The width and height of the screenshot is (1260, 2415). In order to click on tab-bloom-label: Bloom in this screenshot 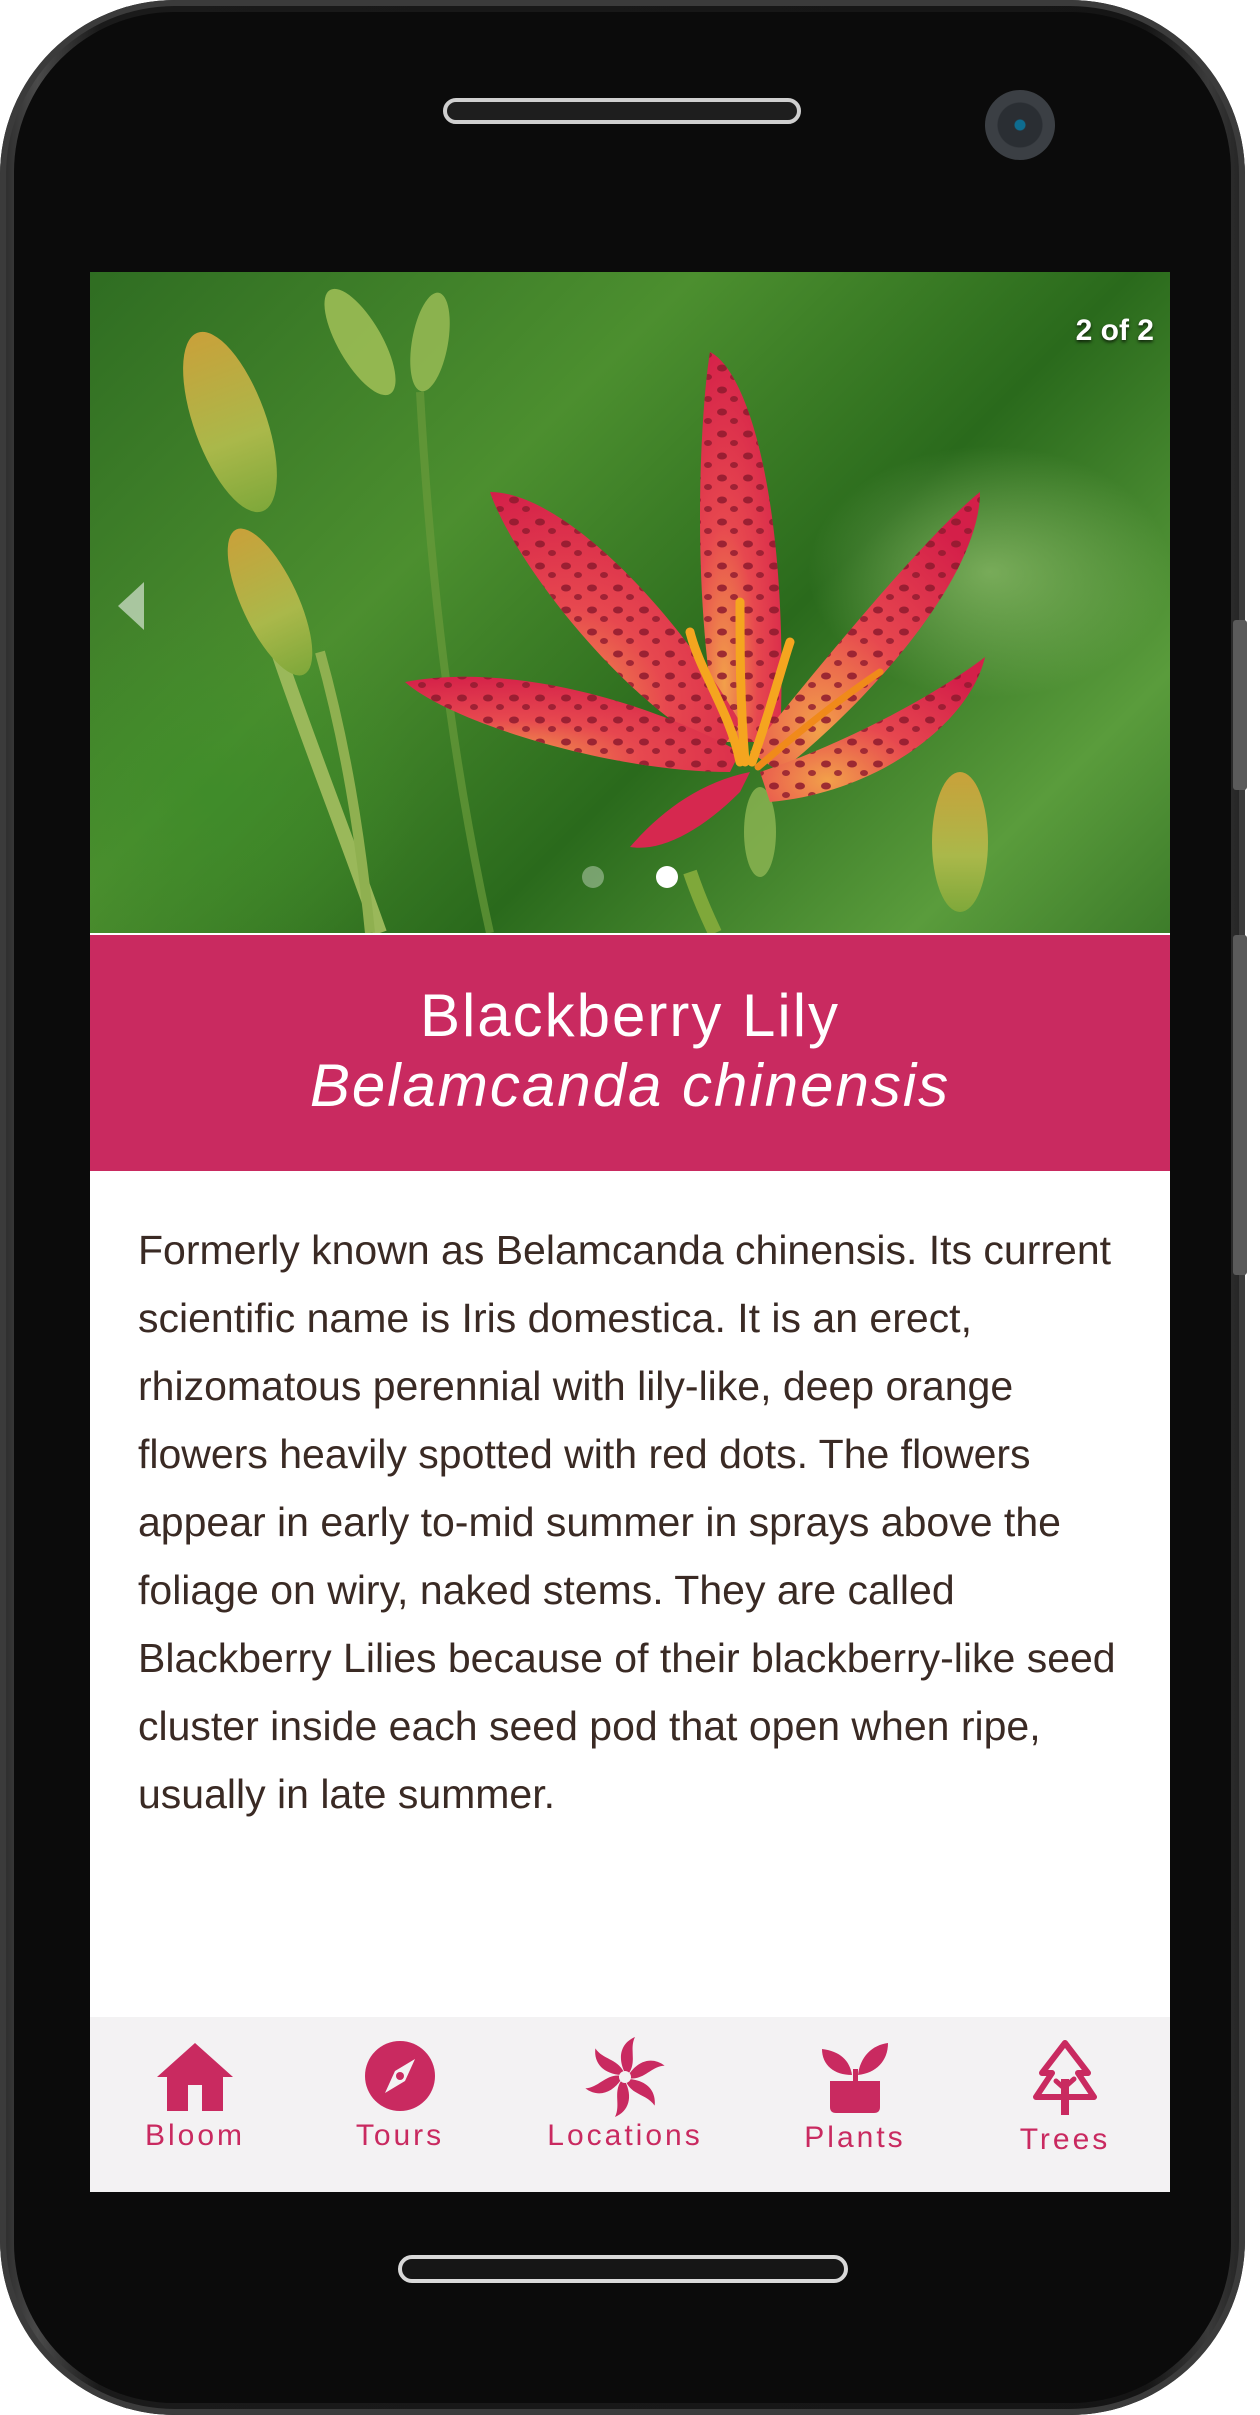, I will do `click(195, 2135)`.